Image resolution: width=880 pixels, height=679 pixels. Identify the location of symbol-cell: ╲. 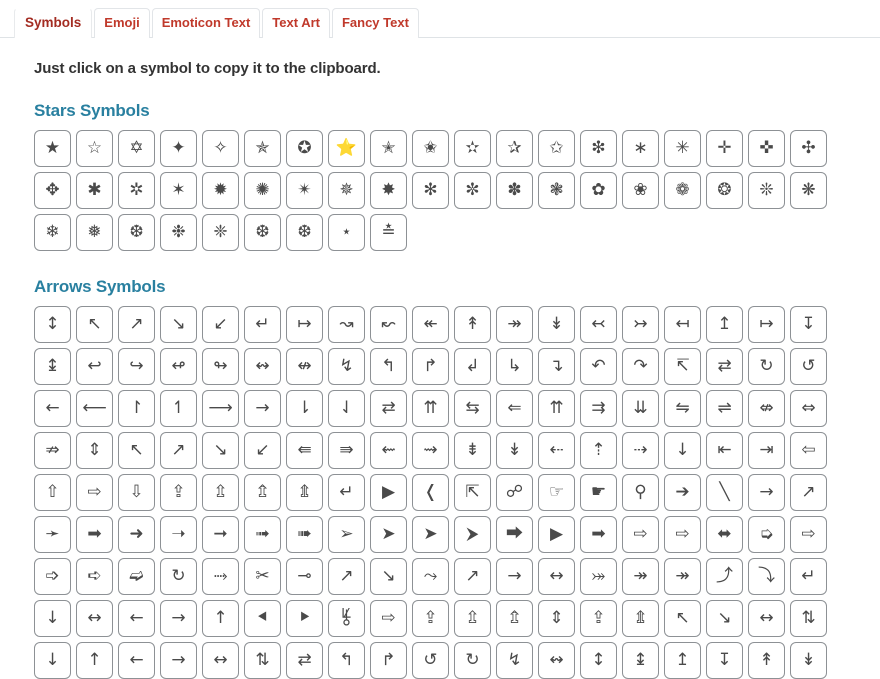
(724, 492).